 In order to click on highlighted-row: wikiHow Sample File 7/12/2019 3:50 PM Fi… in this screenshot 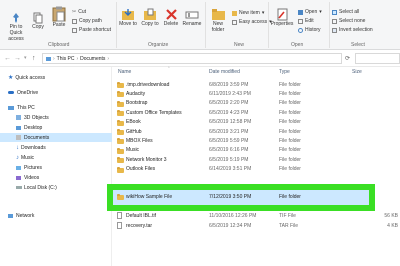, I will do `click(241, 197)`.